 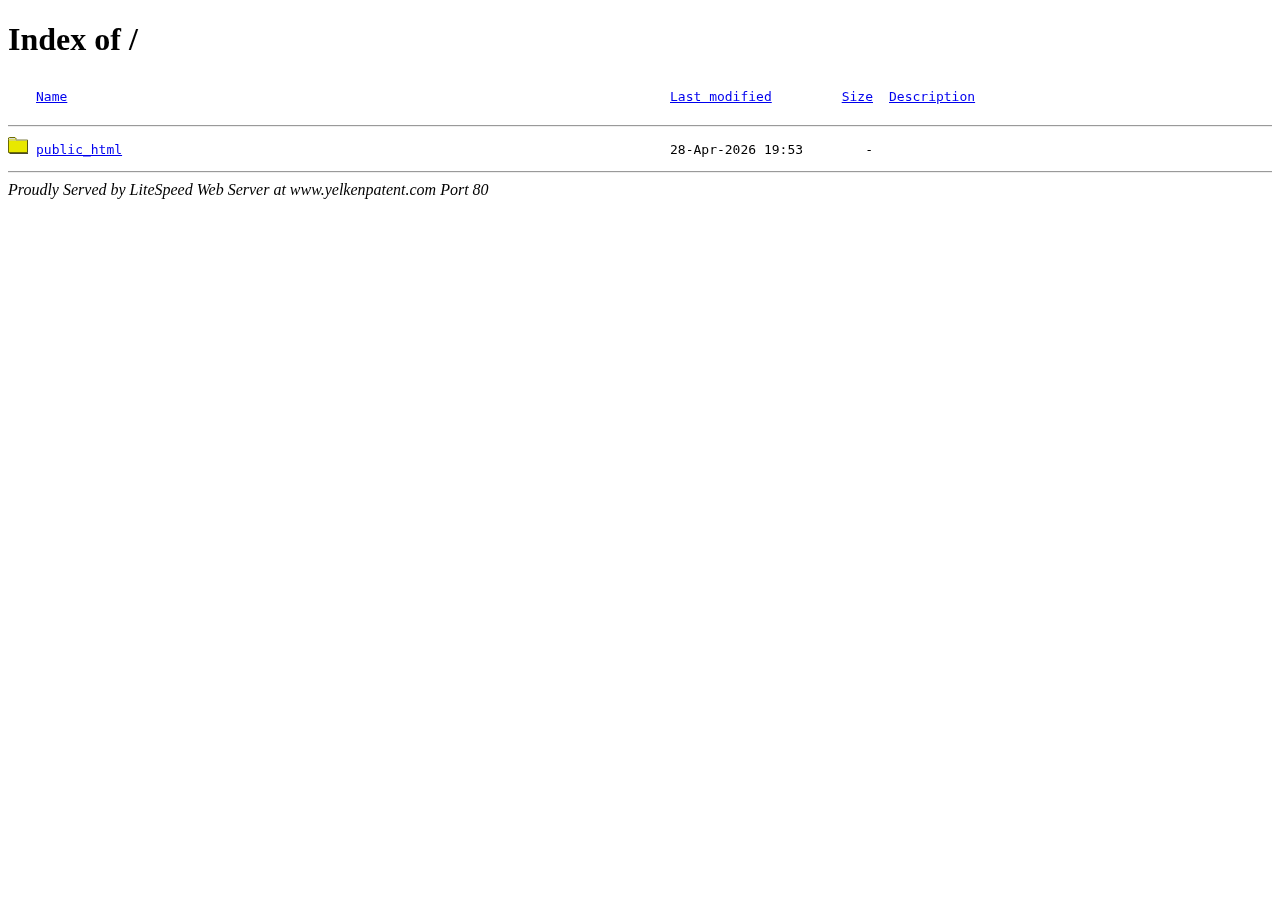 What do you see at coordinates (52, 96) in the screenshot?
I see `column-sort-link: Name` at bounding box center [52, 96].